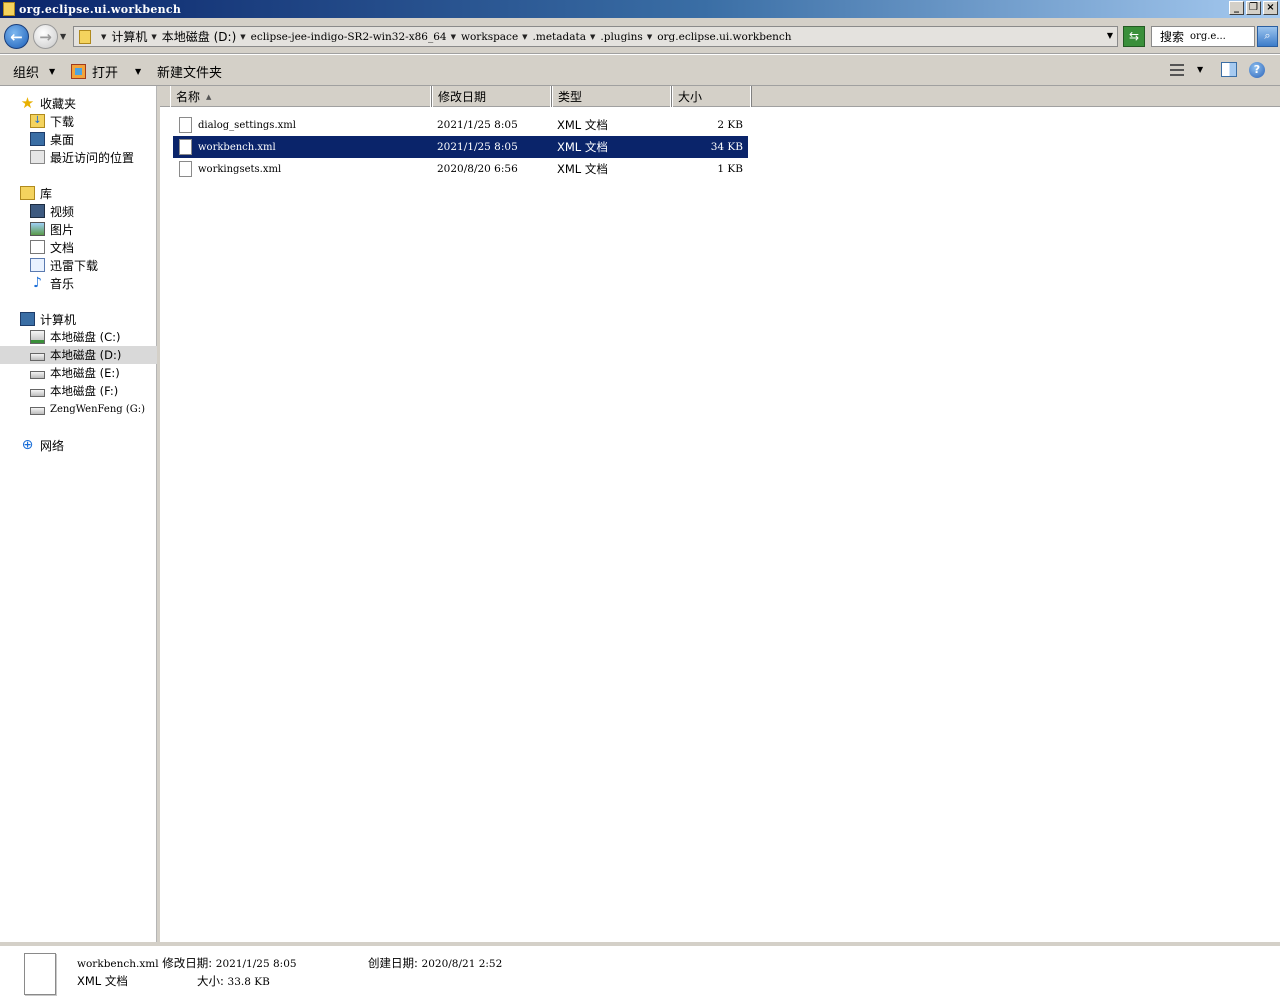  I want to click on download-icon: ↓, so click(37, 121).